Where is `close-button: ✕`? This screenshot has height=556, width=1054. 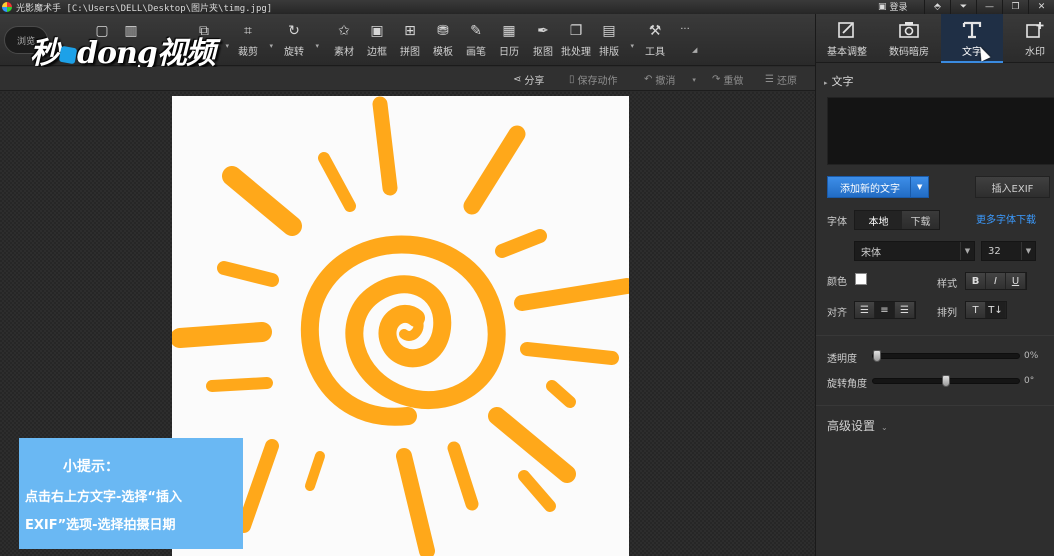 close-button: ✕ is located at coordinates (1041, 7).